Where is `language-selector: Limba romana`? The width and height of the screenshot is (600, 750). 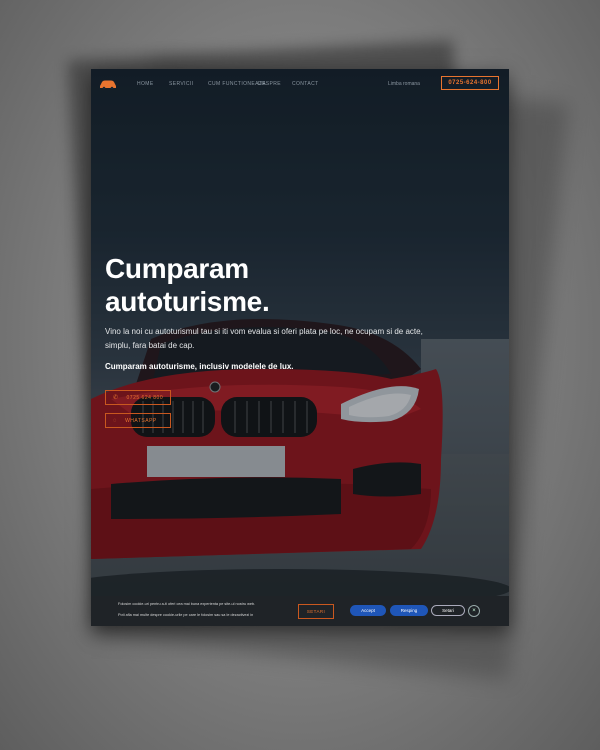 language-selector: Limba romana is located at coordinates (404, 84).